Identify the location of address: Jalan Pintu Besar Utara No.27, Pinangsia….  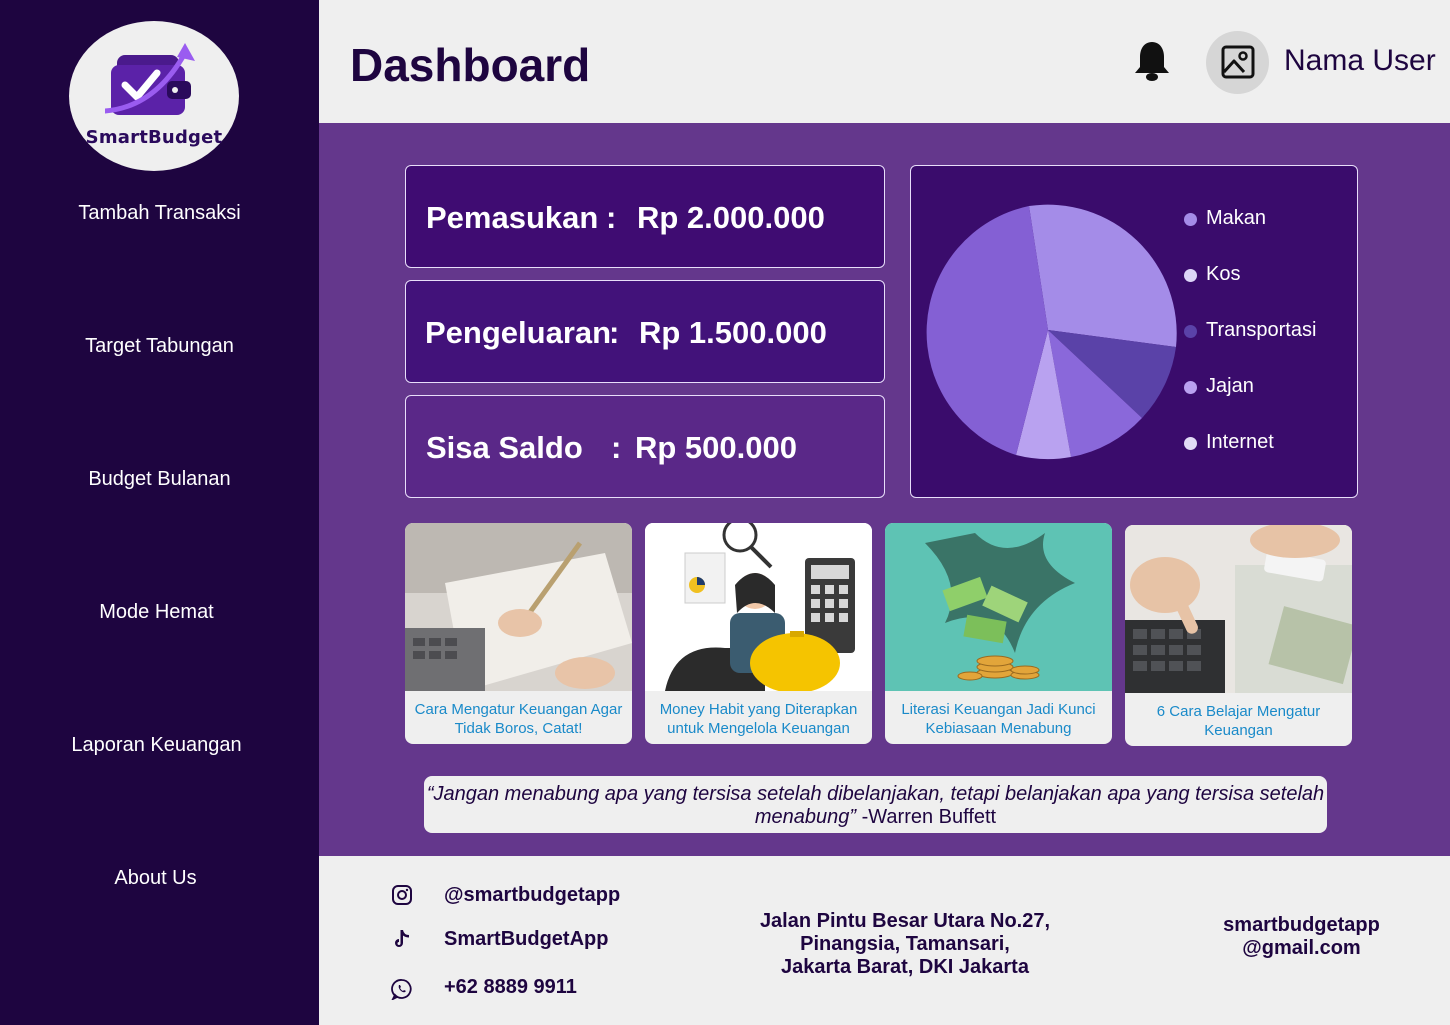
(905, 944).